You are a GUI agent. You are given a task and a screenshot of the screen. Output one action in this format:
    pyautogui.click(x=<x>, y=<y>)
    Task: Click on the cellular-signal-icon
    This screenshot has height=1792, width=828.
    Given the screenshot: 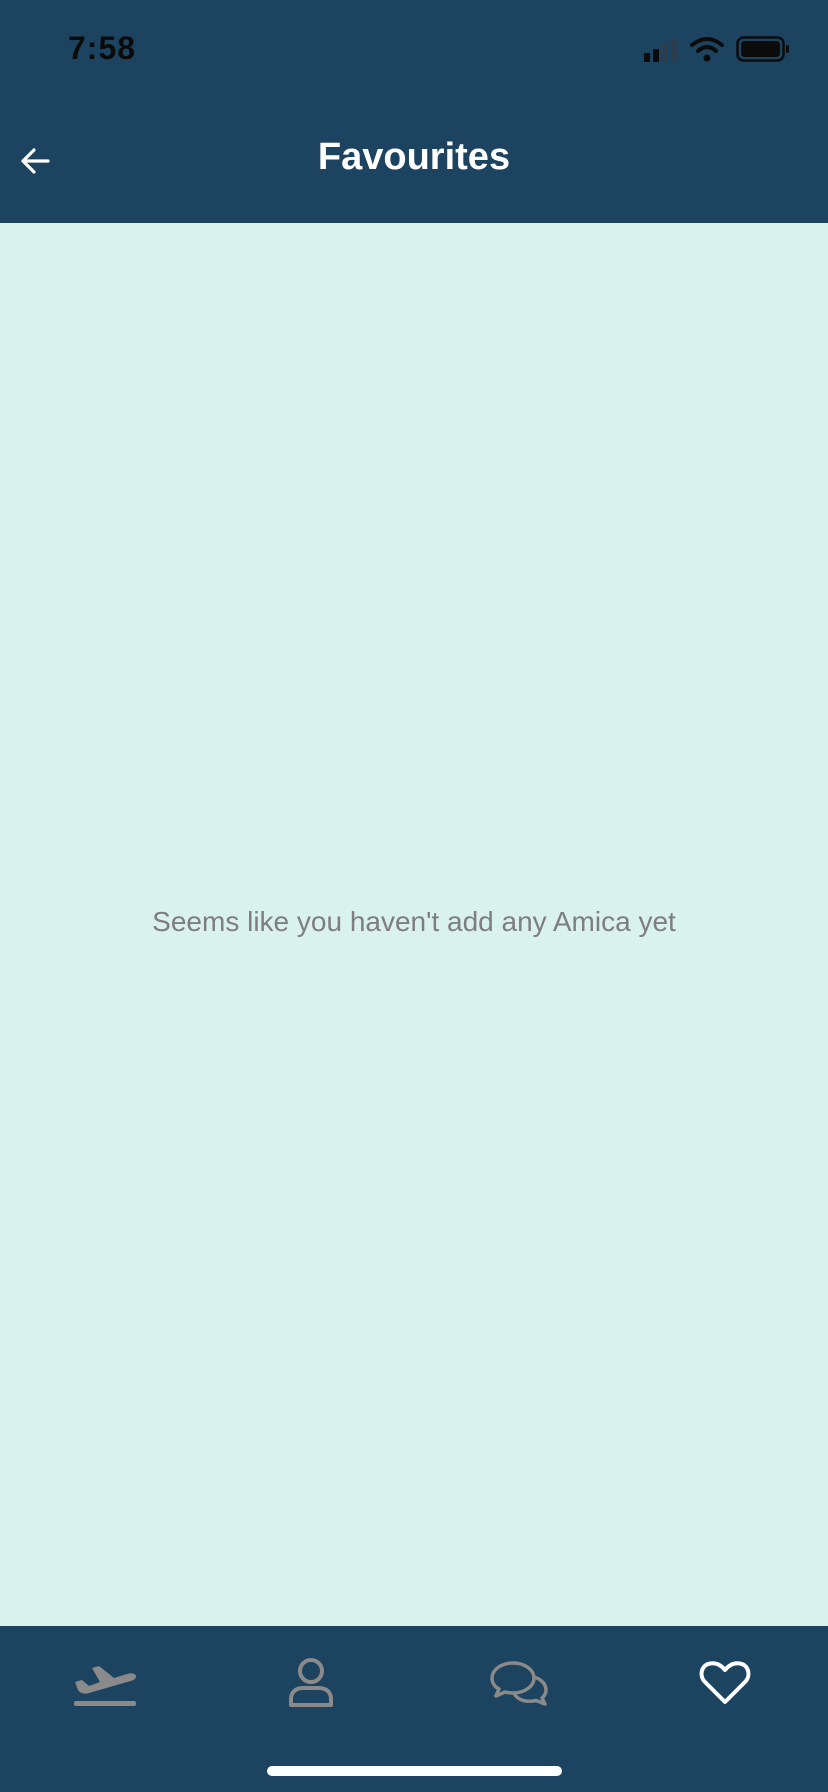 What is the action you would take?
    pyautogui.click(x=660, y=50)
    